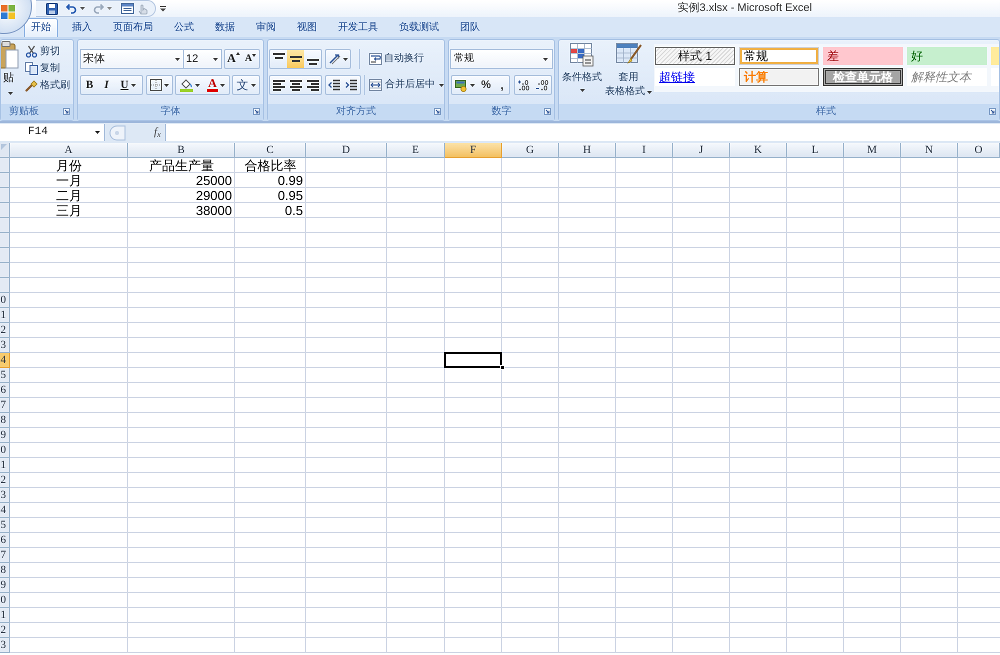  Describe the element at coordinates (47, 85) in the screenshot. I see `ribbon-button: 格式刷` at that location.